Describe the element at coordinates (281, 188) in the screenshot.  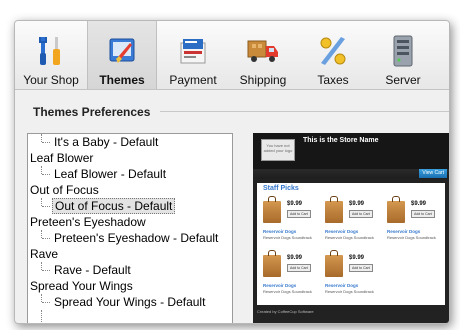
I see `preview-staff-picks: Staff Picks` at that location.